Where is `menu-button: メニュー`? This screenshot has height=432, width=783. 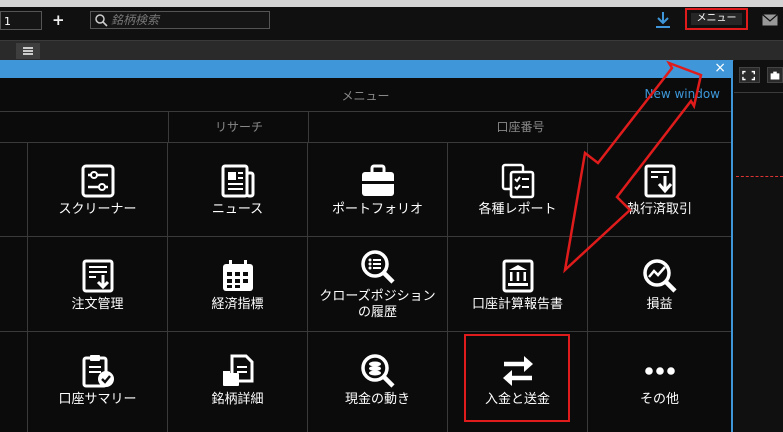
menu-button: メニュー is located at coordinates (716, 19).